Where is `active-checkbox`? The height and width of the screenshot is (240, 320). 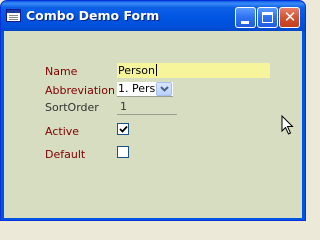
active-checkbox is located at coordinates (123, 129).